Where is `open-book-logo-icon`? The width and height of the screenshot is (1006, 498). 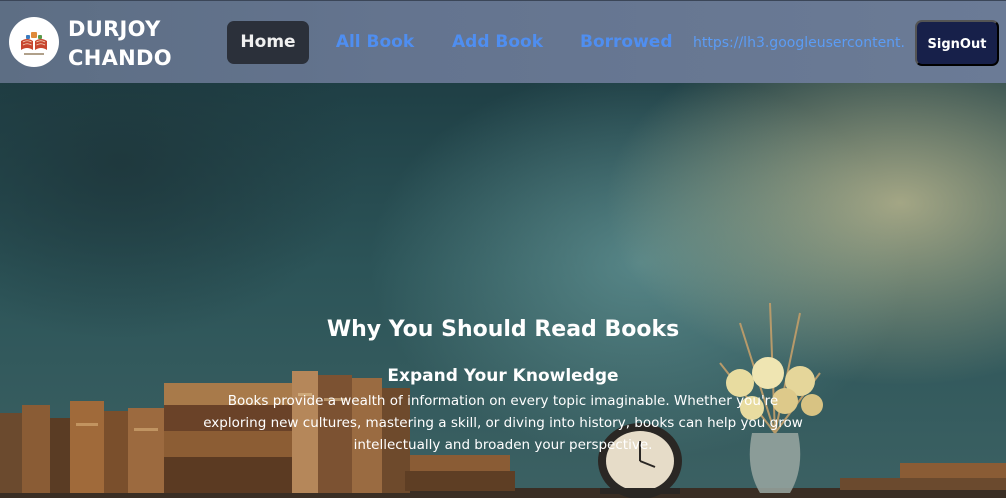 open-book-logo-icon is located at coordinates (34, 43).